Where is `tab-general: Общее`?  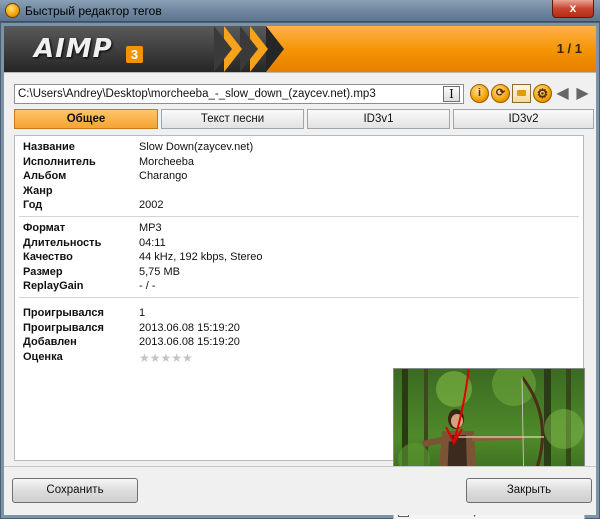
tab-general: Общее is located at coordinates (86, 119).